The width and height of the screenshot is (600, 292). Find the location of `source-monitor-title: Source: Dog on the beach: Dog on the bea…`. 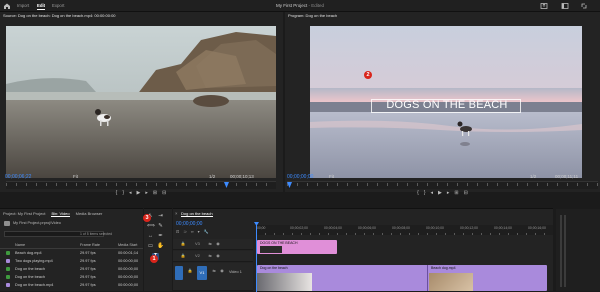

source-monitor-title: Source: Dog on the beach: Dog on the bea… is located at coordinates (59, 15).